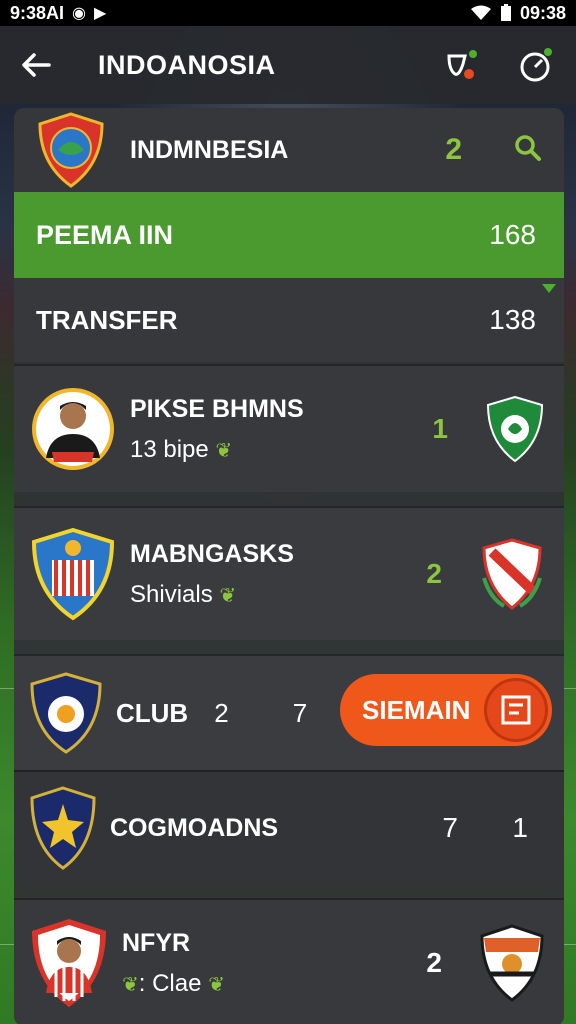 This screenshot has height=1024, width=576. I want to click on team-name: INDMNBESIA, so click(209, 149).